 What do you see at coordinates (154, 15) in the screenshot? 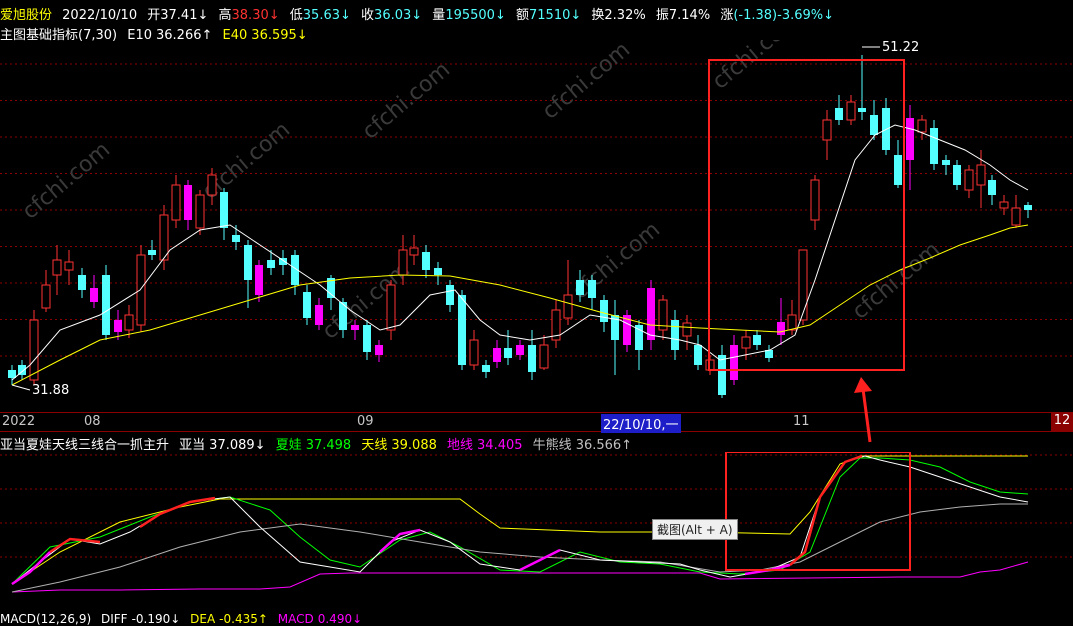
I see `open-label: 开` at bounding box center [154, 15].